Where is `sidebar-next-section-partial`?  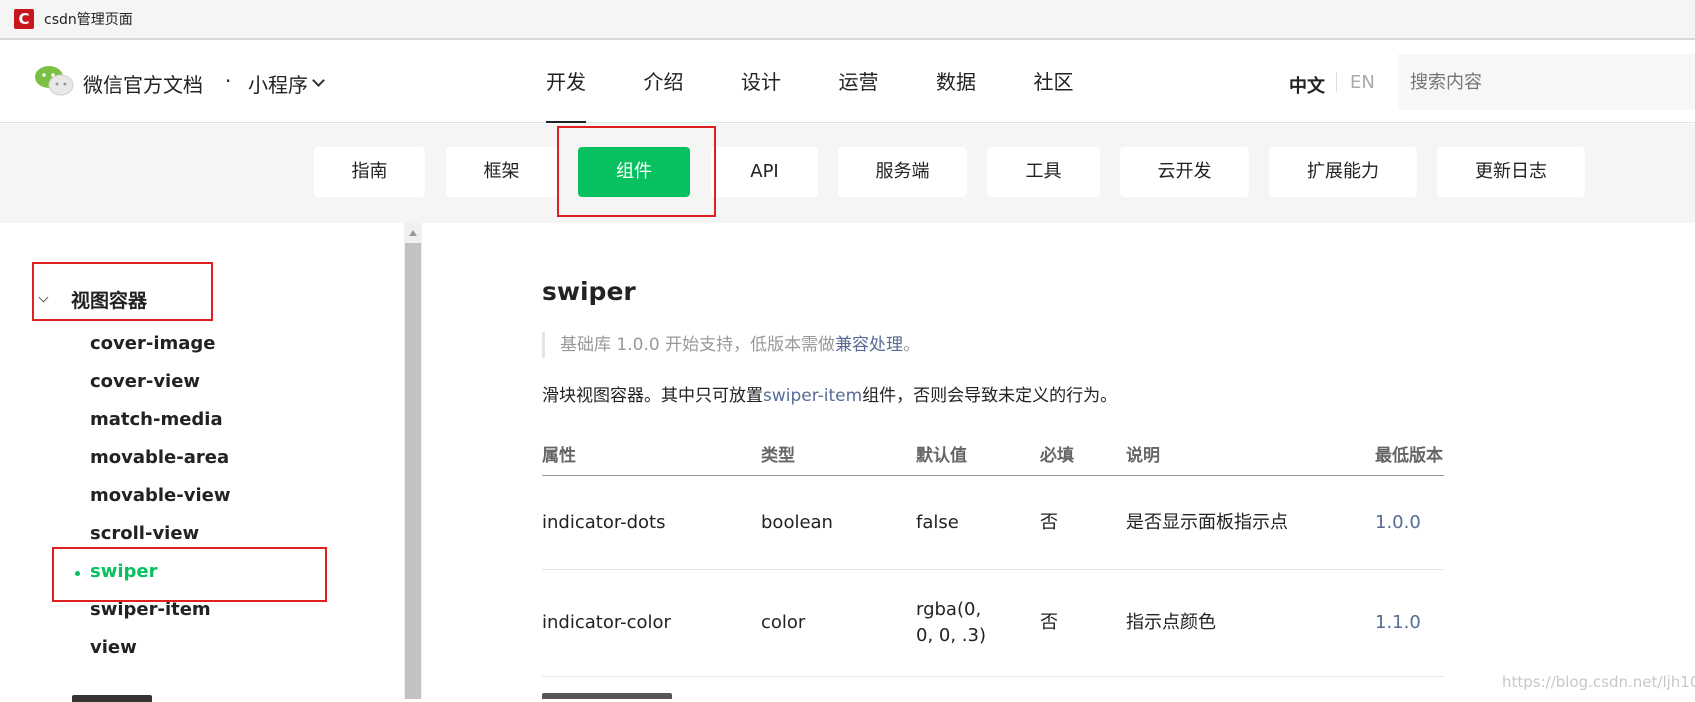 sidebar-next-section-partial is located at coordinates (122, 697).